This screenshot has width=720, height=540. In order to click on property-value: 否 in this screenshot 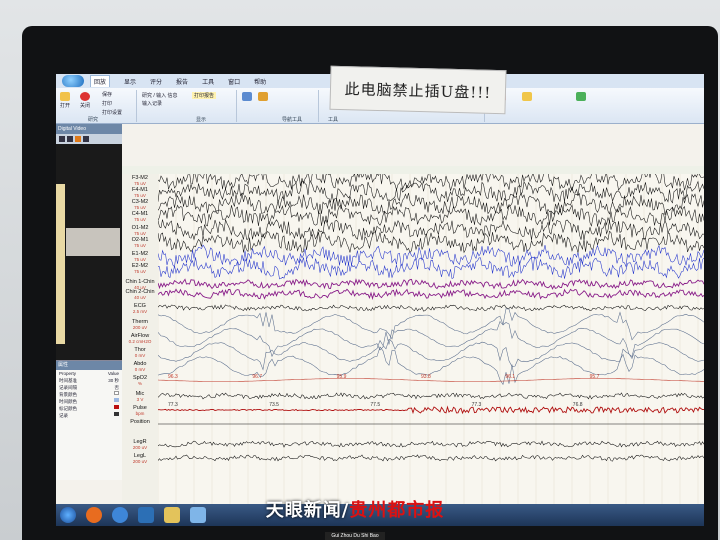, I will do `click(117, 387)`.